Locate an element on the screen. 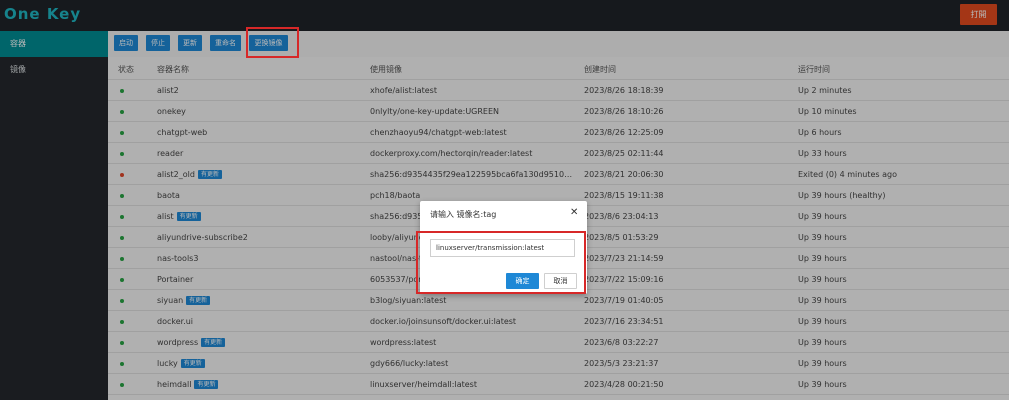  change-image-dialog: 请输入 镜像名:tag ✕ 确定 取消 is located at coordinates (503, 247).